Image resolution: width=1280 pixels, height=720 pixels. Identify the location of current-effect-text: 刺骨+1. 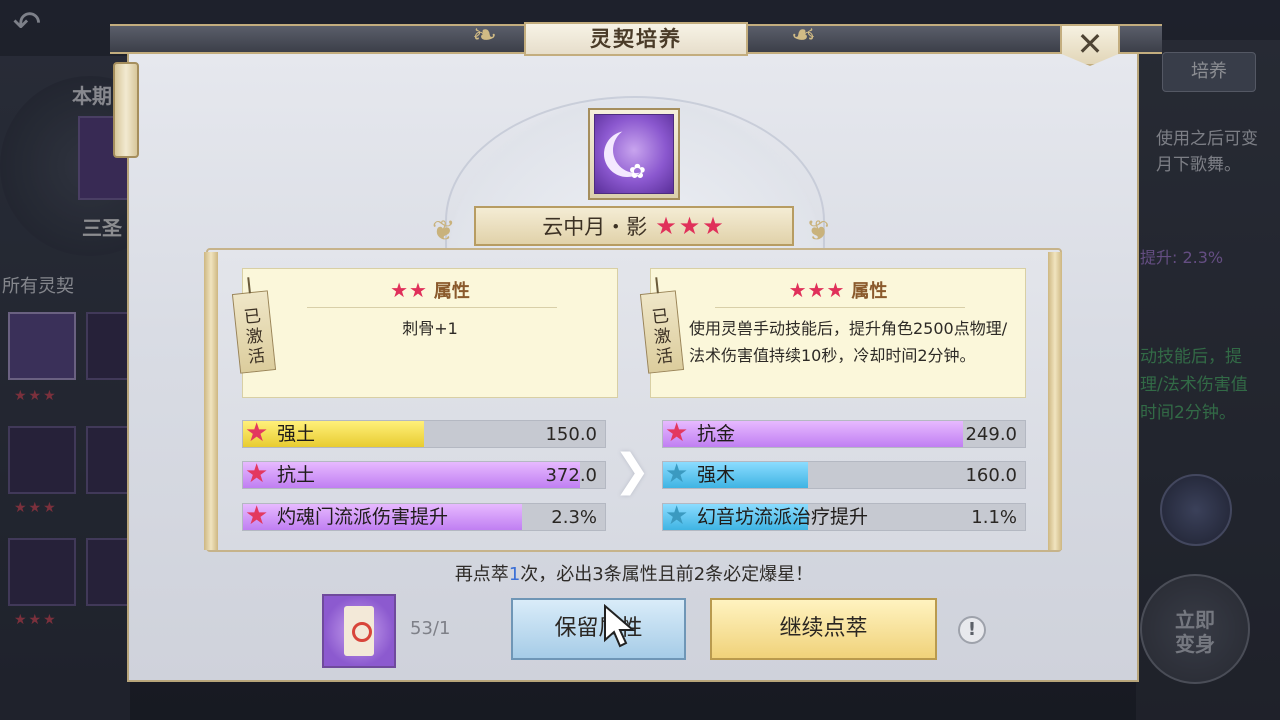
(430, 328).